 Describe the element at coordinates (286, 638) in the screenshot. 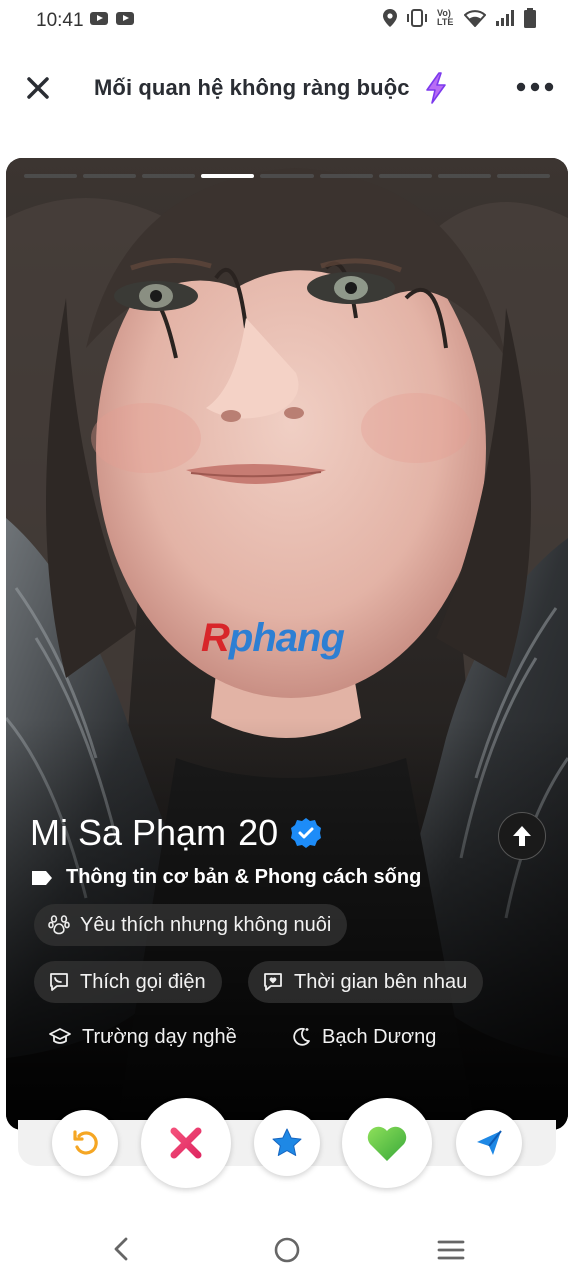

I see `watermark-part-b: phang` at that location.